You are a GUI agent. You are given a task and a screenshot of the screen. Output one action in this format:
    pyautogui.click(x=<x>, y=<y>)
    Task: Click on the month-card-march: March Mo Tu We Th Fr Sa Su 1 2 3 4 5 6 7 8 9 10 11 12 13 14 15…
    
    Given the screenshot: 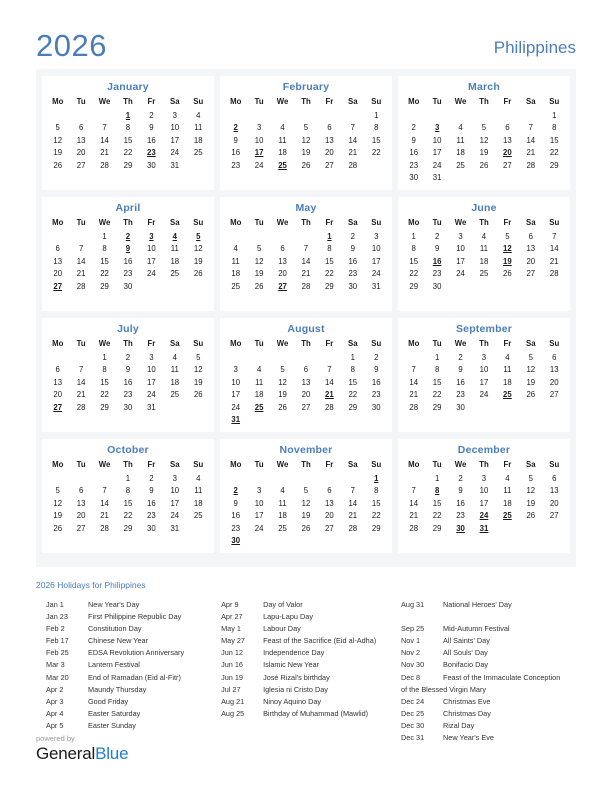 What is the action you would take?
    pyautogui.click(x=484, y=133)
    